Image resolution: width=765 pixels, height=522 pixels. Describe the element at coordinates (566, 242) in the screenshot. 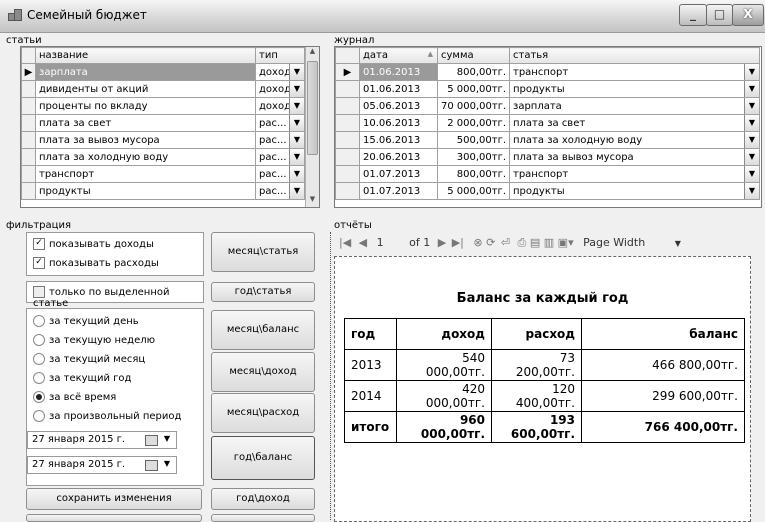

I see `export-icon: ▣▾` at that location.